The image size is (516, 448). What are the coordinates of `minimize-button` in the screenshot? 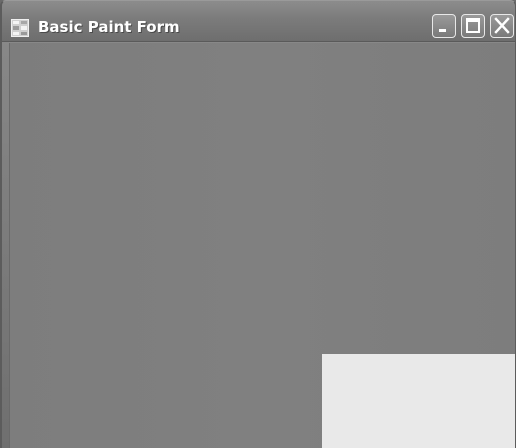 It's located at (444, 26).